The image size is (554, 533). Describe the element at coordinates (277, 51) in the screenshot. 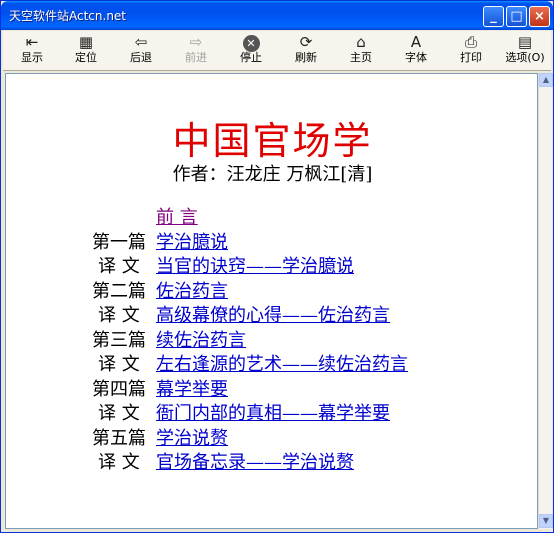

I see `toolbar: ⇤ 显示 ▦ 定位 ⇦ 后退 ⇨ 前进 ✕ 停止 ⟳ 刷新 ⌂ 主页 A 字体` at that location.